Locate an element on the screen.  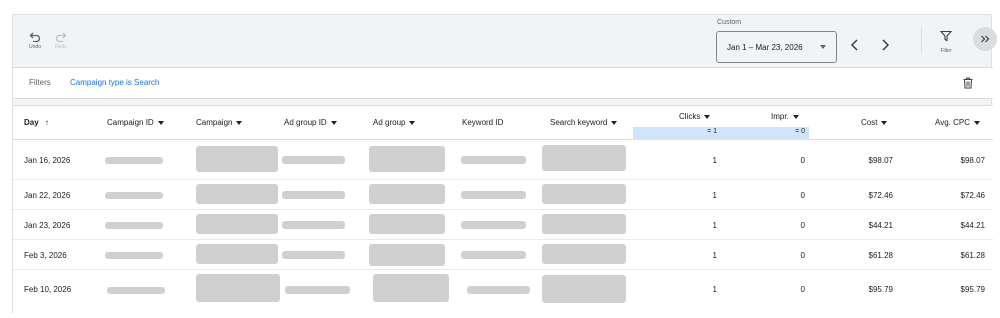
previous-period-button is located at coordinates (855, 45).